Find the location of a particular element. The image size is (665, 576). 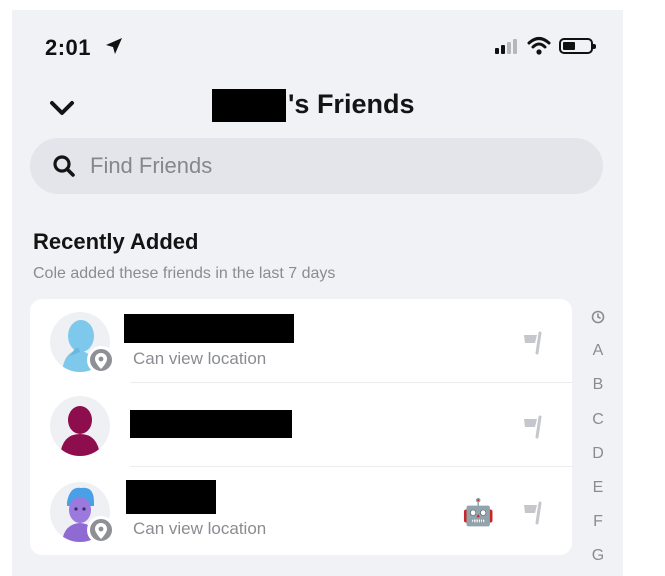

index-letter: B is located at coordinates (598, 385).